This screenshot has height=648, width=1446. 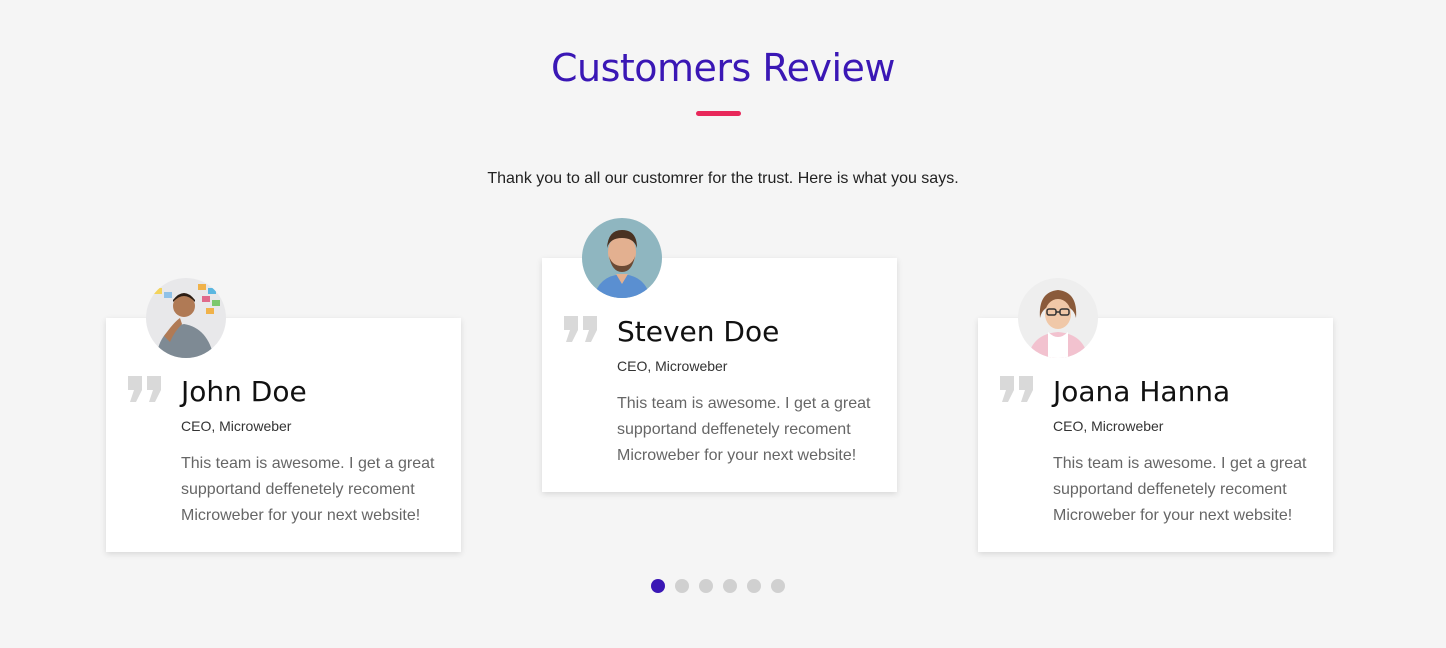 What do you see at coordinates (718, 113) in the screenshot?
I see `title-underline` at bounding box center [718, 113].